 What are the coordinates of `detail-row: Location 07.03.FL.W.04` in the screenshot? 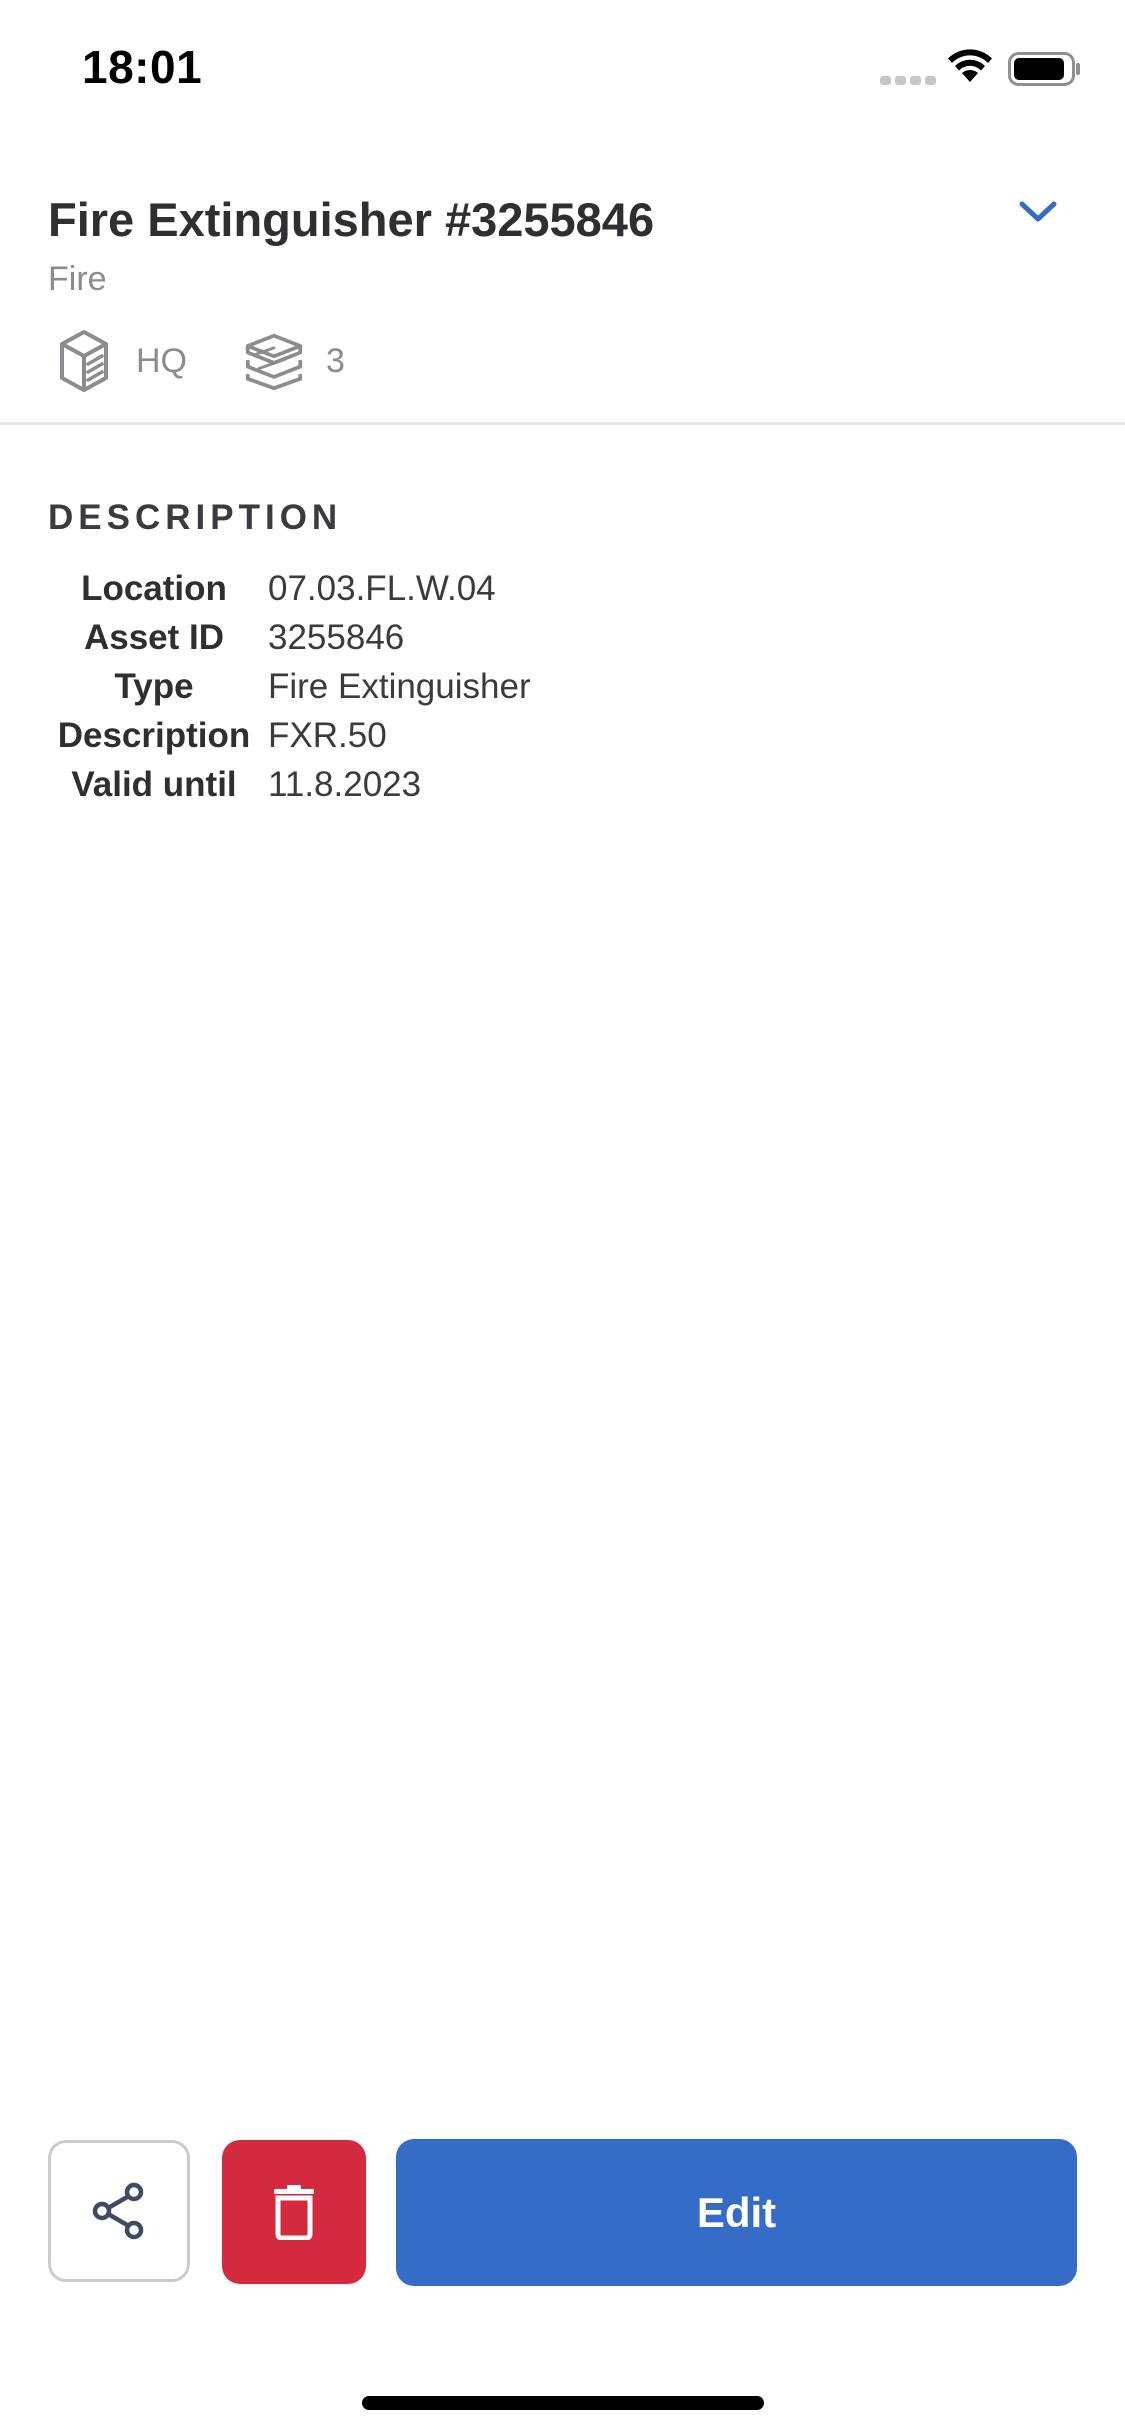 It's located at (289, 588).